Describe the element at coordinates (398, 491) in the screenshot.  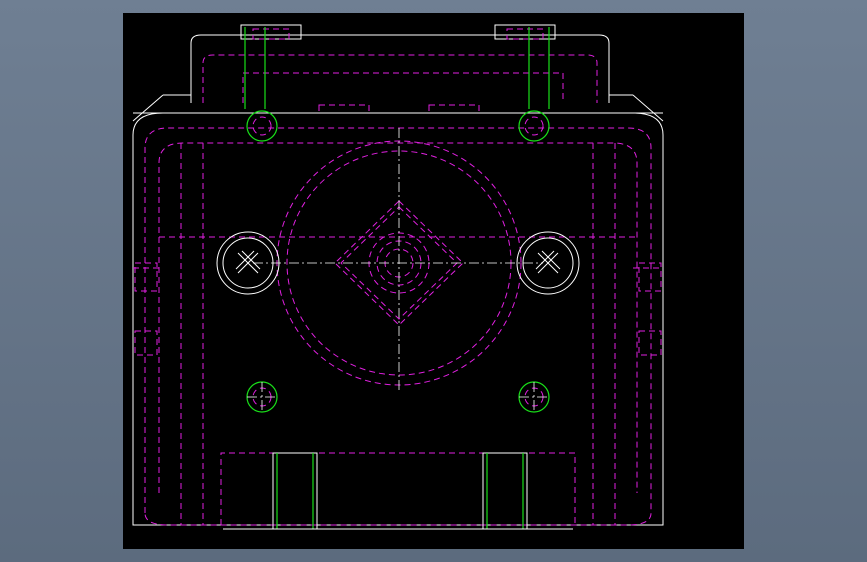
I see `bottom-slots` at that location.